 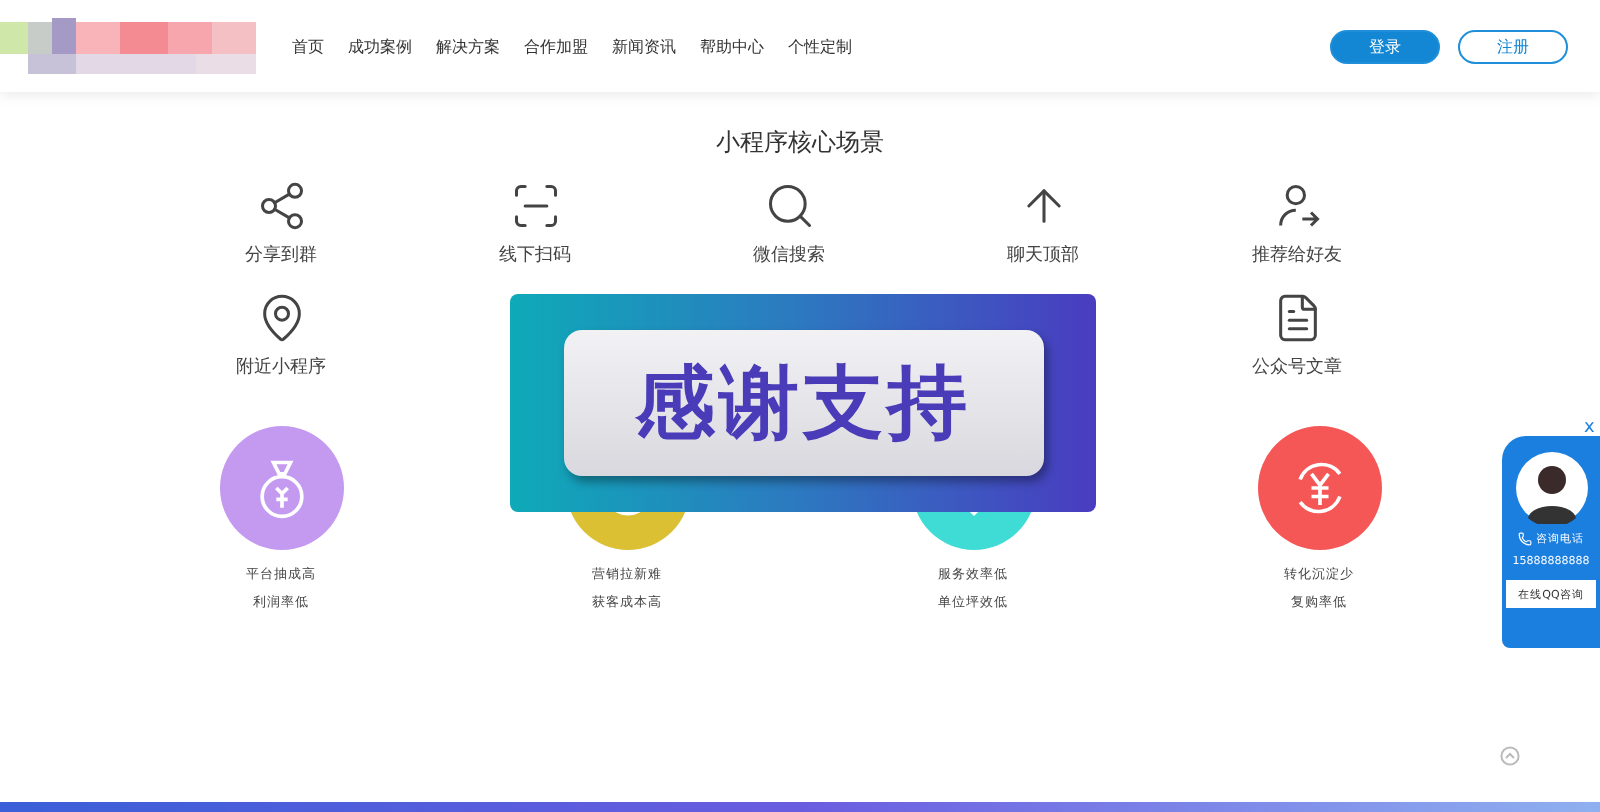 What do you see at coordinates (1551, 488) in the screenshot?
I see `avatar-icon` at bounding box center [1551, 488].